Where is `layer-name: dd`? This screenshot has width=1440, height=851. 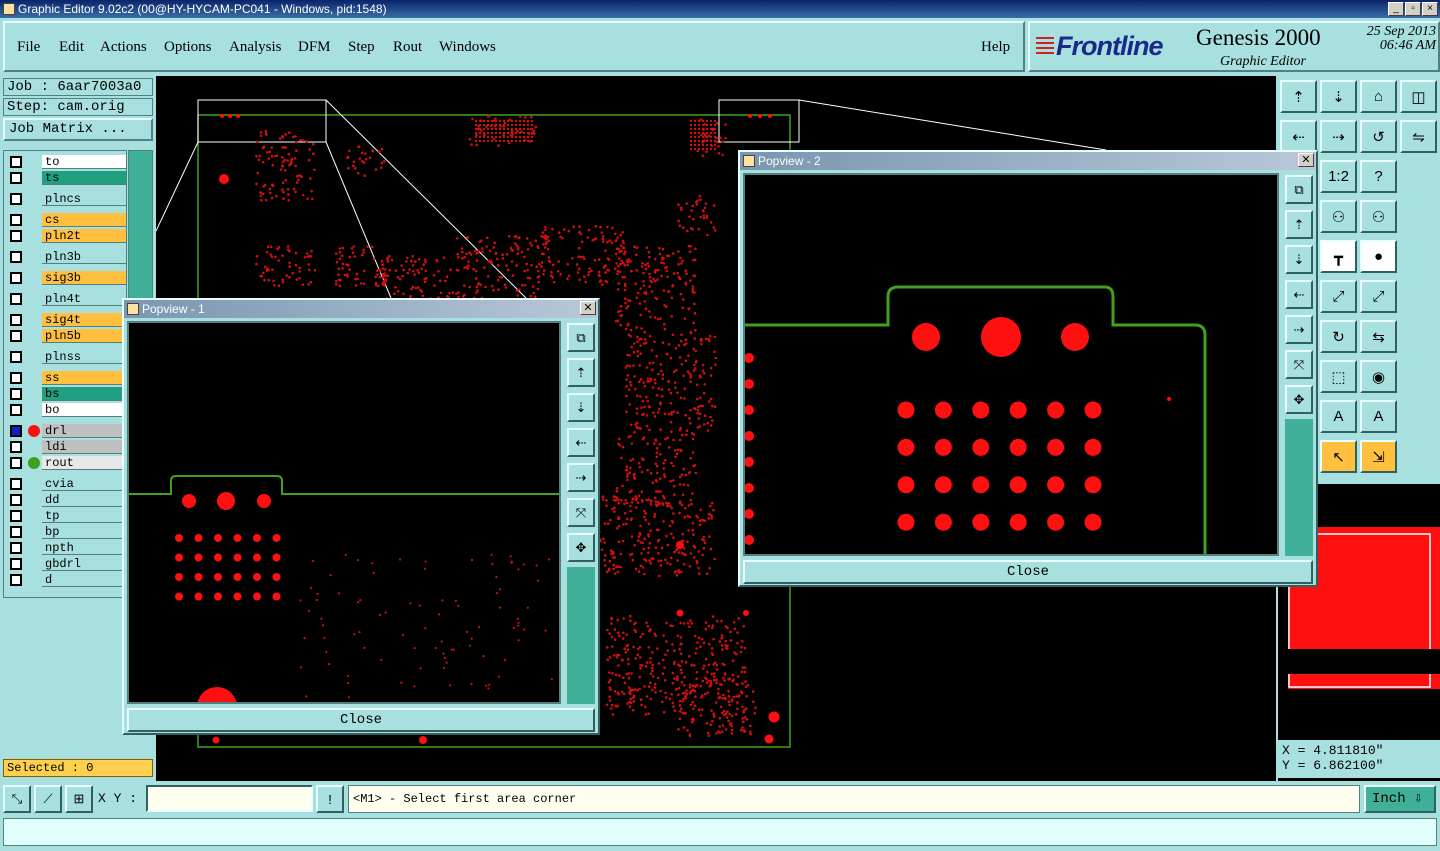
layer-name: dd is located at coordinates (84, 500).